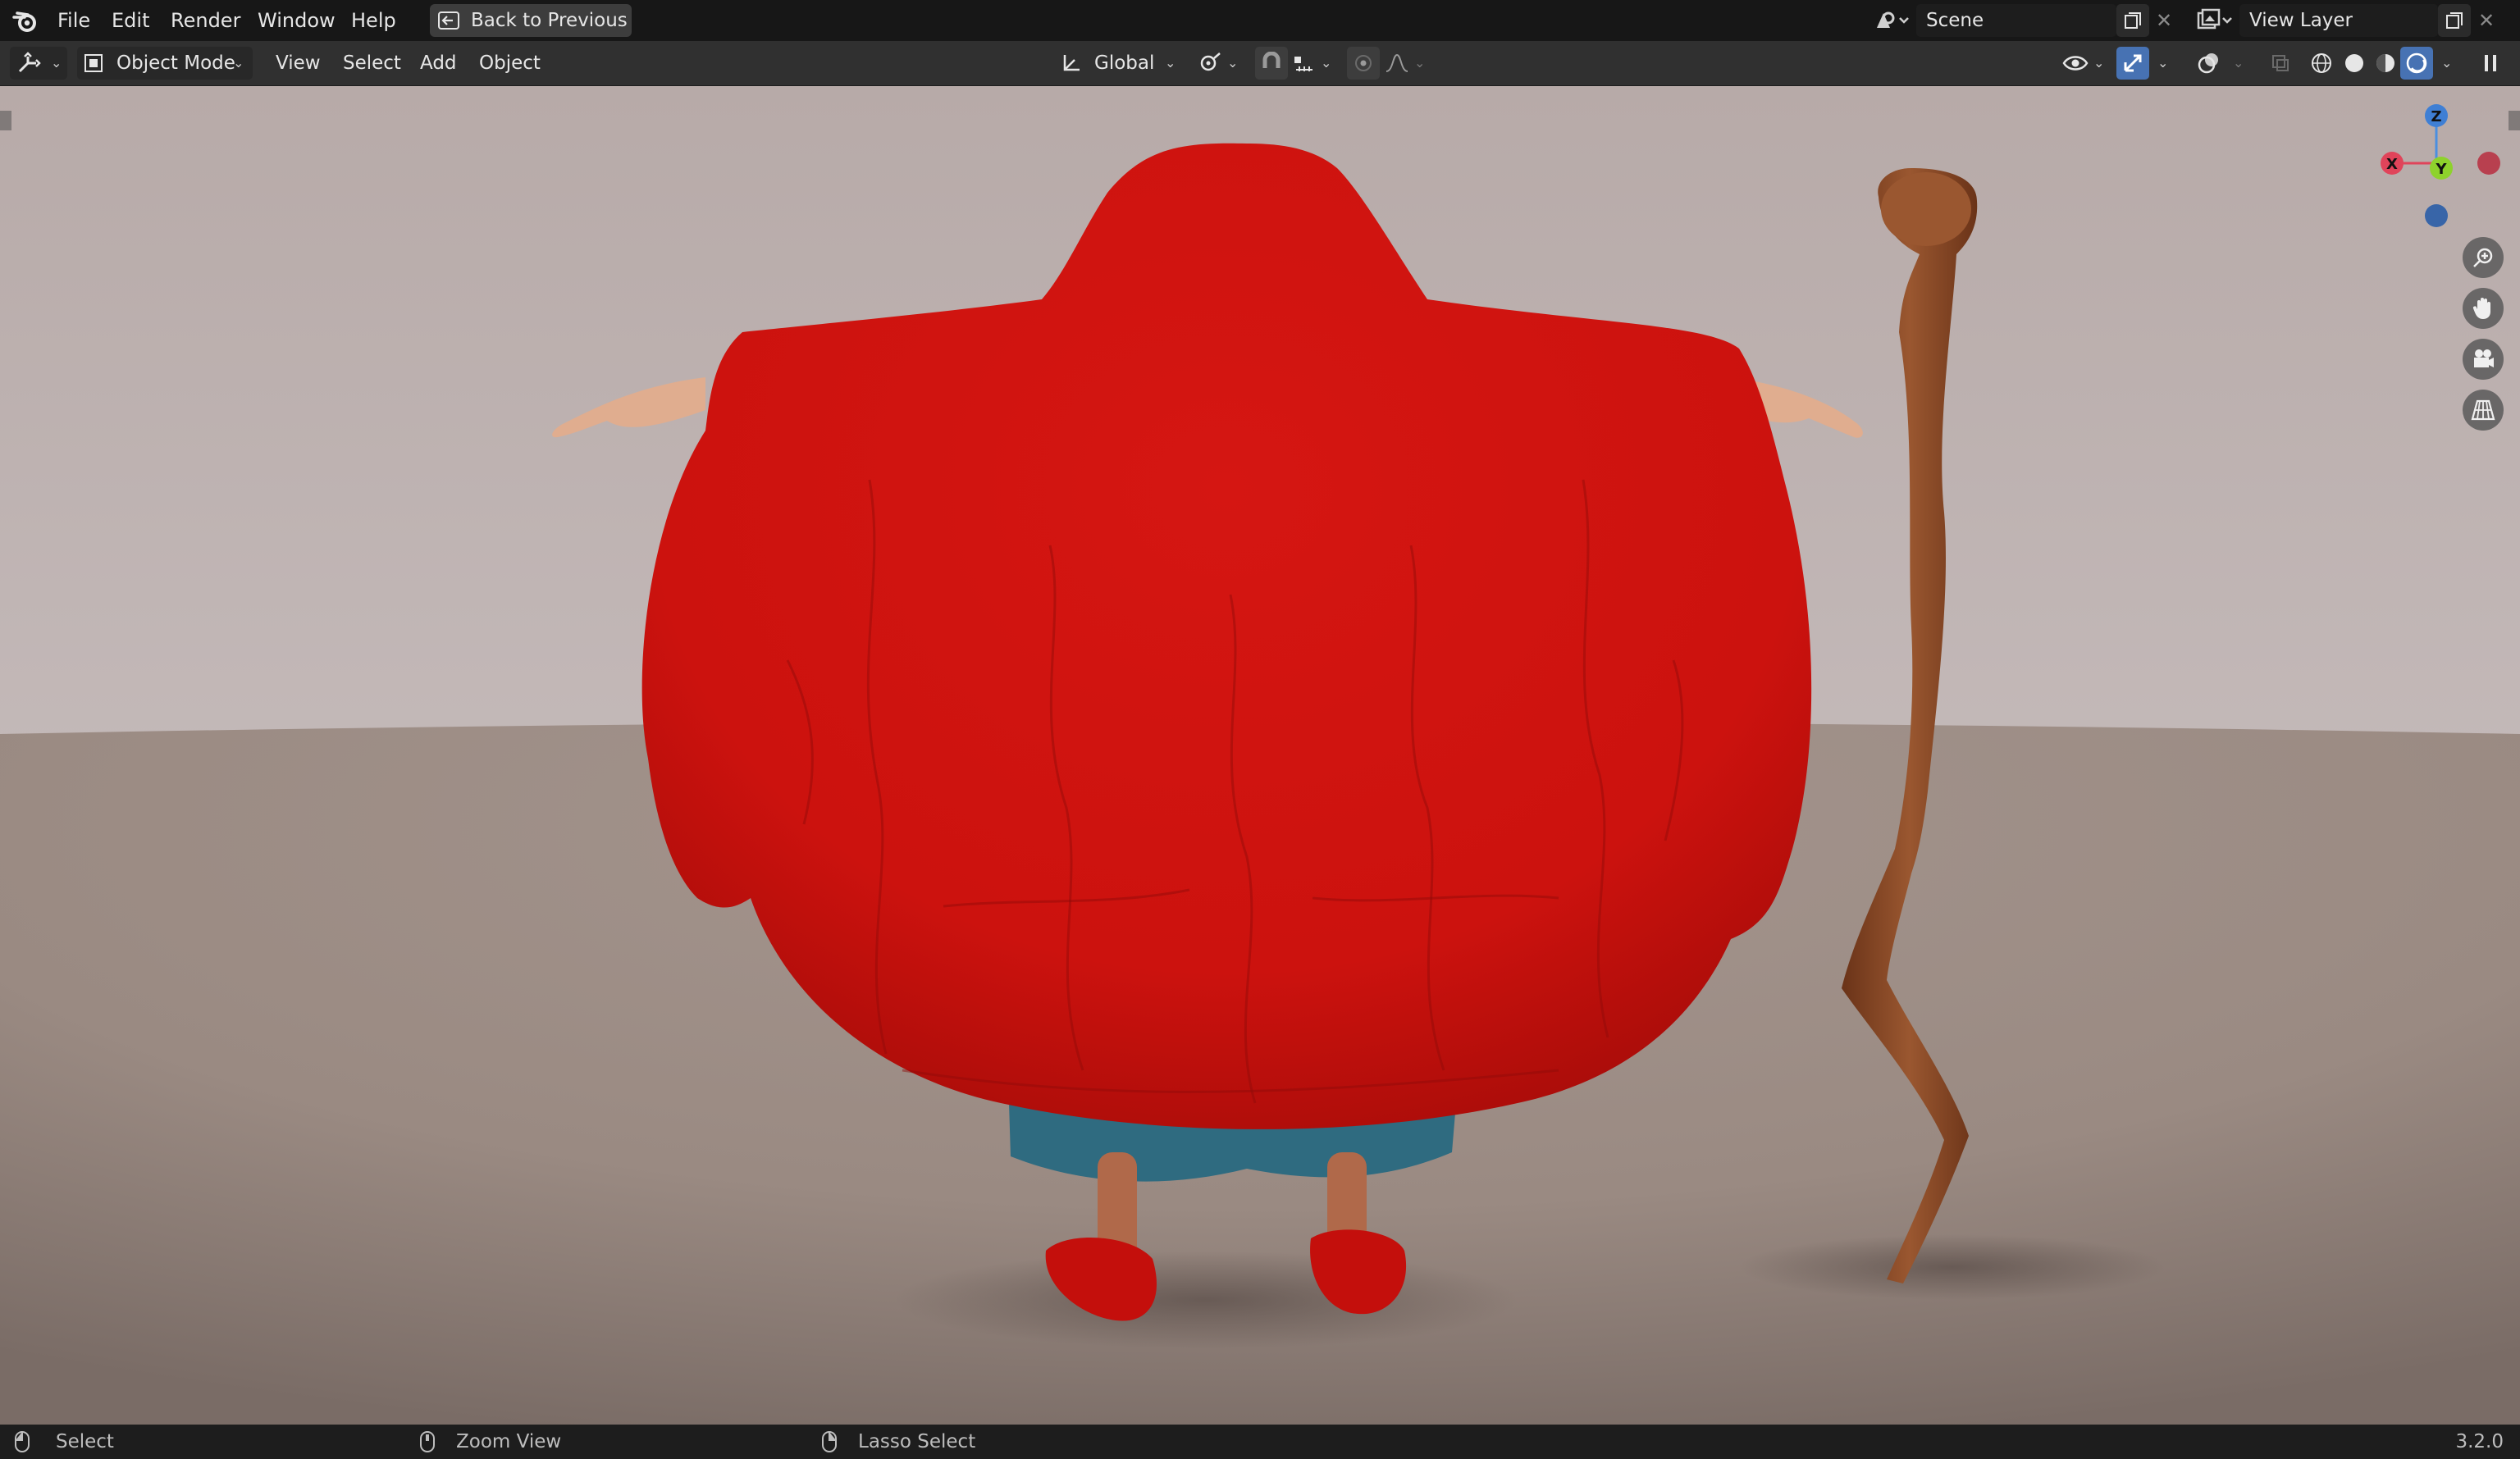  I want to click on pan-button, so click(2484, 308).